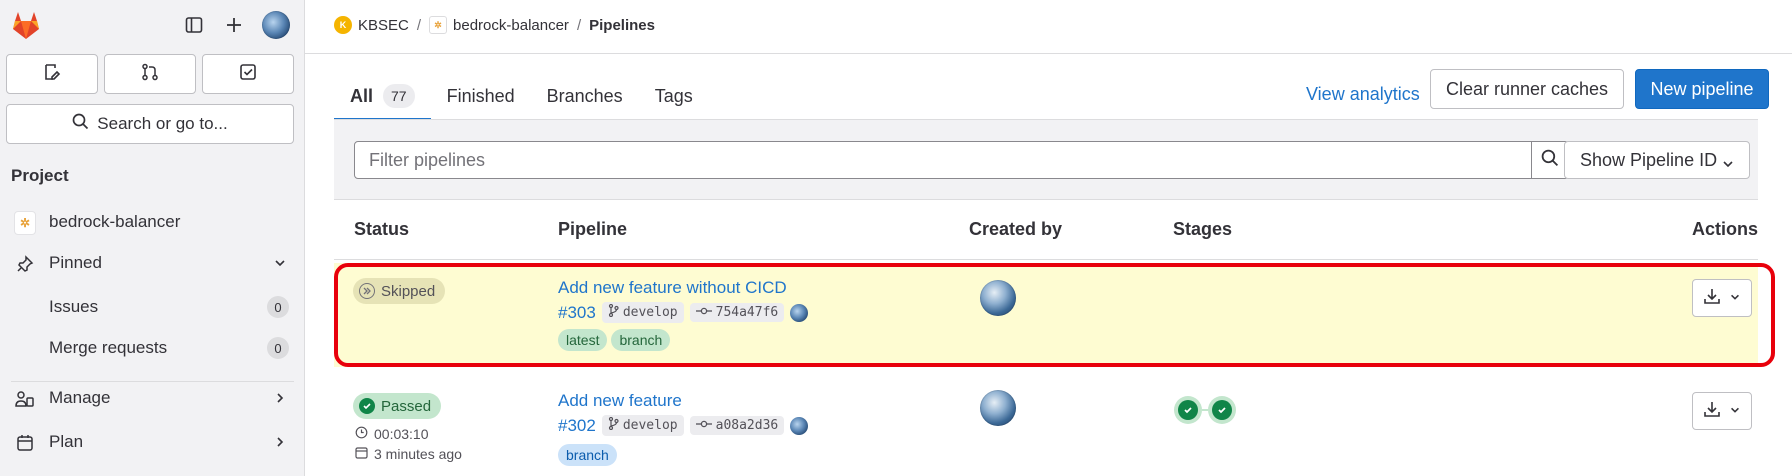 This screenshot has width=1792, height=476. I want to click on pipeline-tabs: All 77 Finished Branches Tags, so click(521, 96).